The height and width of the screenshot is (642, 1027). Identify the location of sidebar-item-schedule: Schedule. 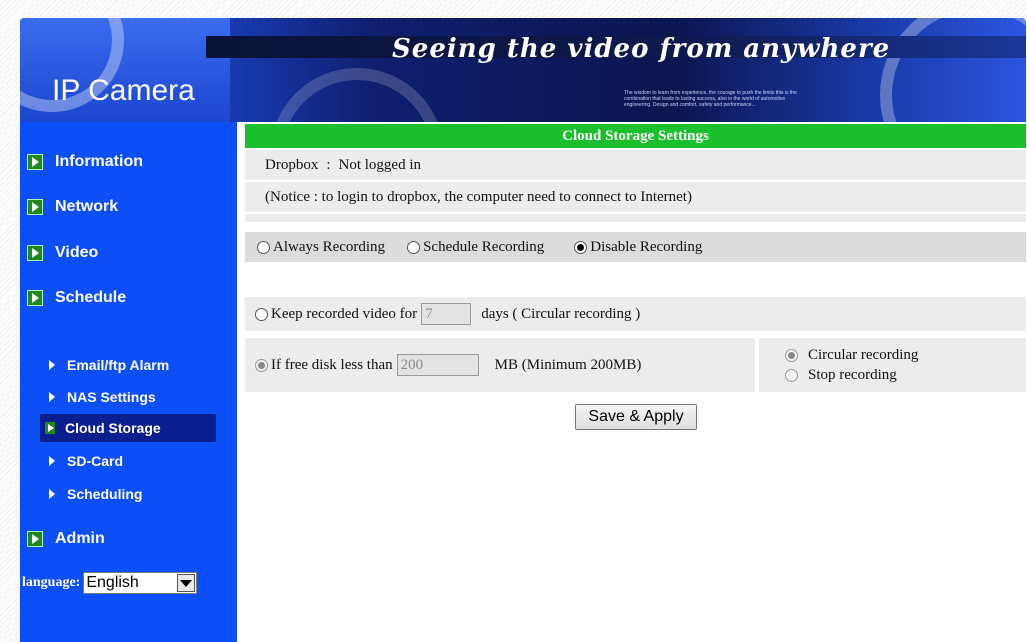
(73, 298).